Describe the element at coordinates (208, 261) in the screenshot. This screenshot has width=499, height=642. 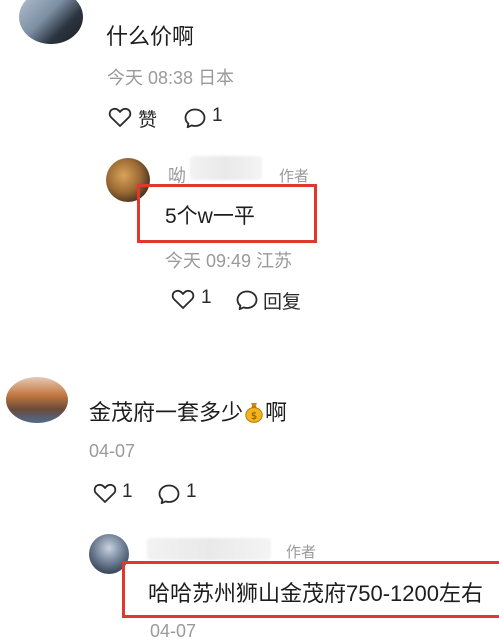
I see `reply-timestamp: 今天 09:49` at that location.